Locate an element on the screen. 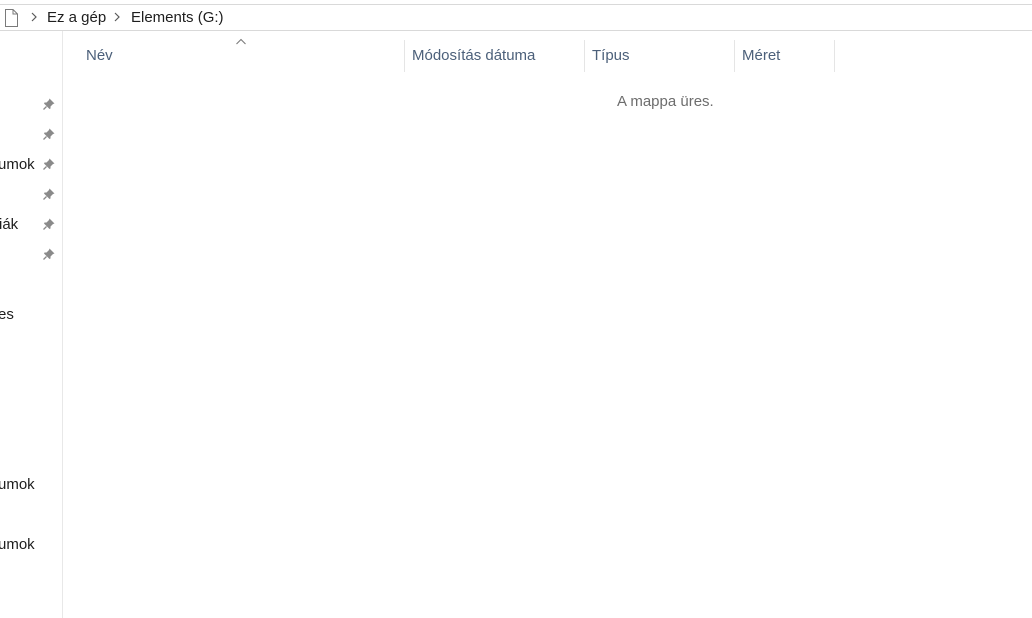 This screenshot has height=618, width=1032. column-header-type-label: Típus is located at coordinates (611, 55).